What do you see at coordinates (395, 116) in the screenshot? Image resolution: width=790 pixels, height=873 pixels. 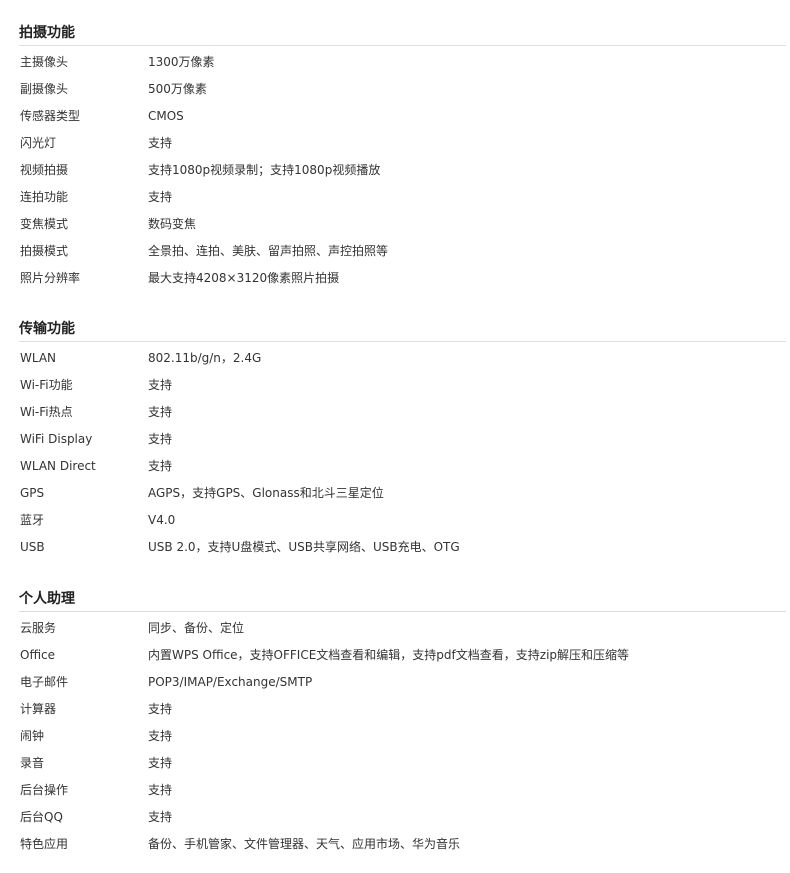 I see `spec-row: 传感器类型 CMOS` at bounding box center [395, 116].